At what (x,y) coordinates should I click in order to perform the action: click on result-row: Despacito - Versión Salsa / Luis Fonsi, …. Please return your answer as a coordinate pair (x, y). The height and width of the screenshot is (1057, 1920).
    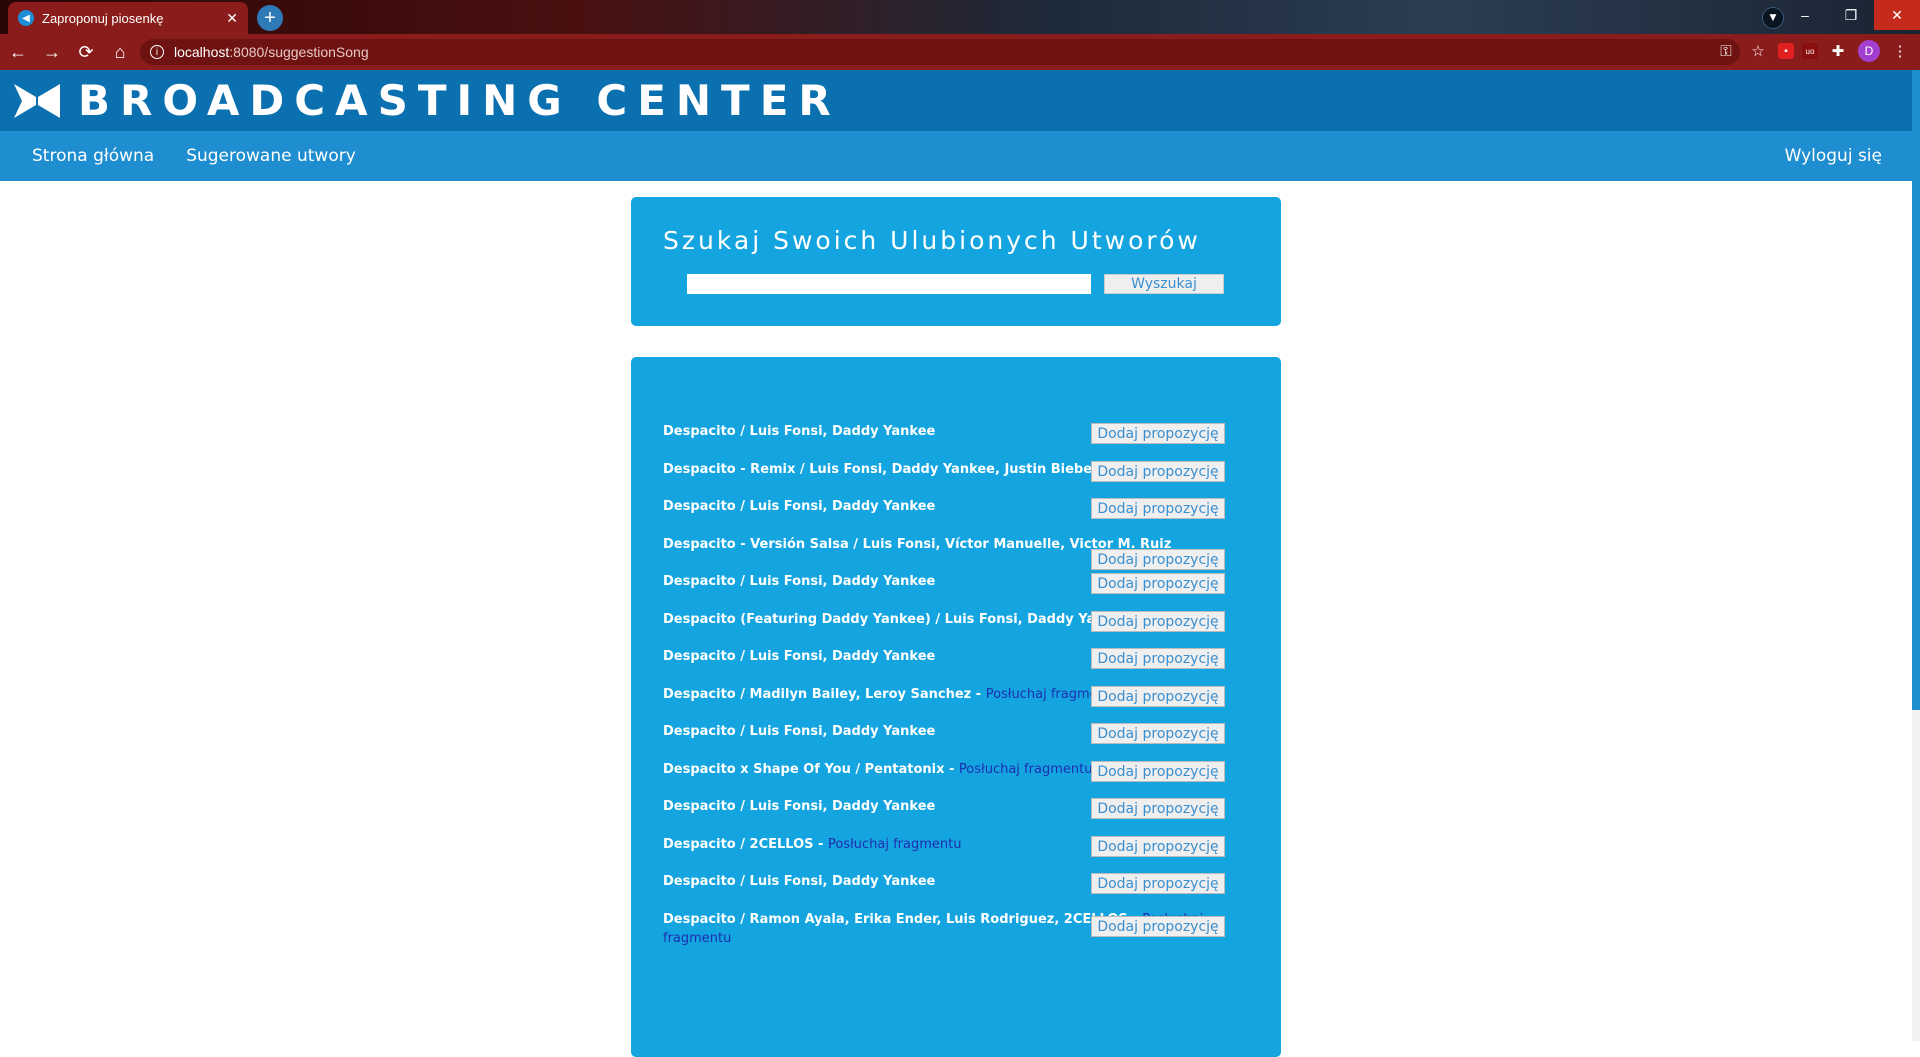
    Looking at the image, I should click on (963, 551).